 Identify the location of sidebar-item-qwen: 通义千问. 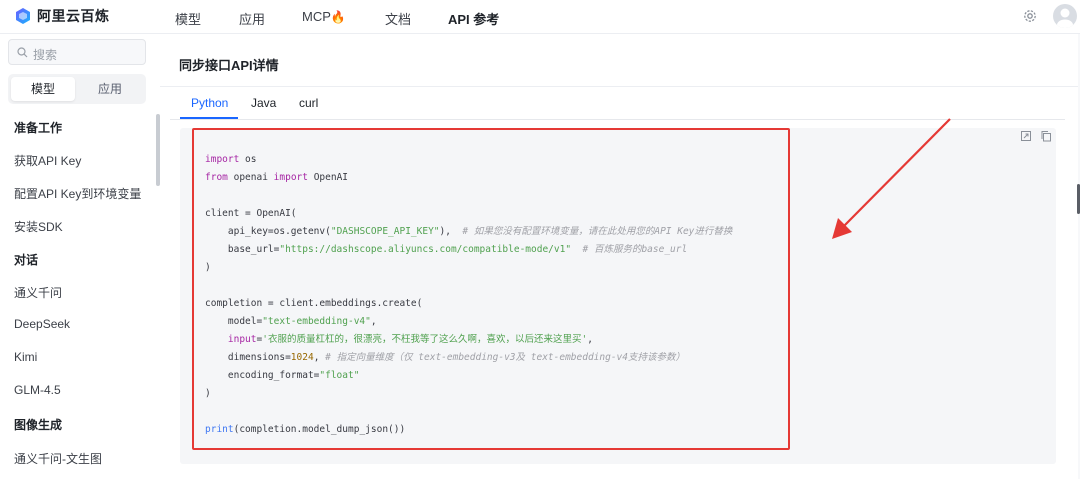
(38, 292).